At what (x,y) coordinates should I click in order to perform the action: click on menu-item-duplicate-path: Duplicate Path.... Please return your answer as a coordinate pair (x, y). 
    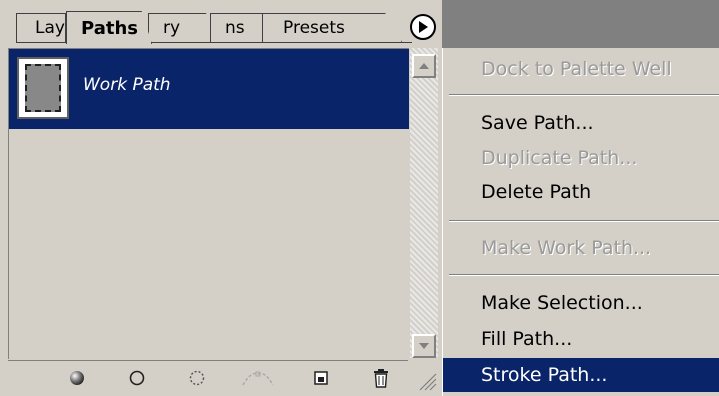
    Looking at the image, I should click on (581, 158).